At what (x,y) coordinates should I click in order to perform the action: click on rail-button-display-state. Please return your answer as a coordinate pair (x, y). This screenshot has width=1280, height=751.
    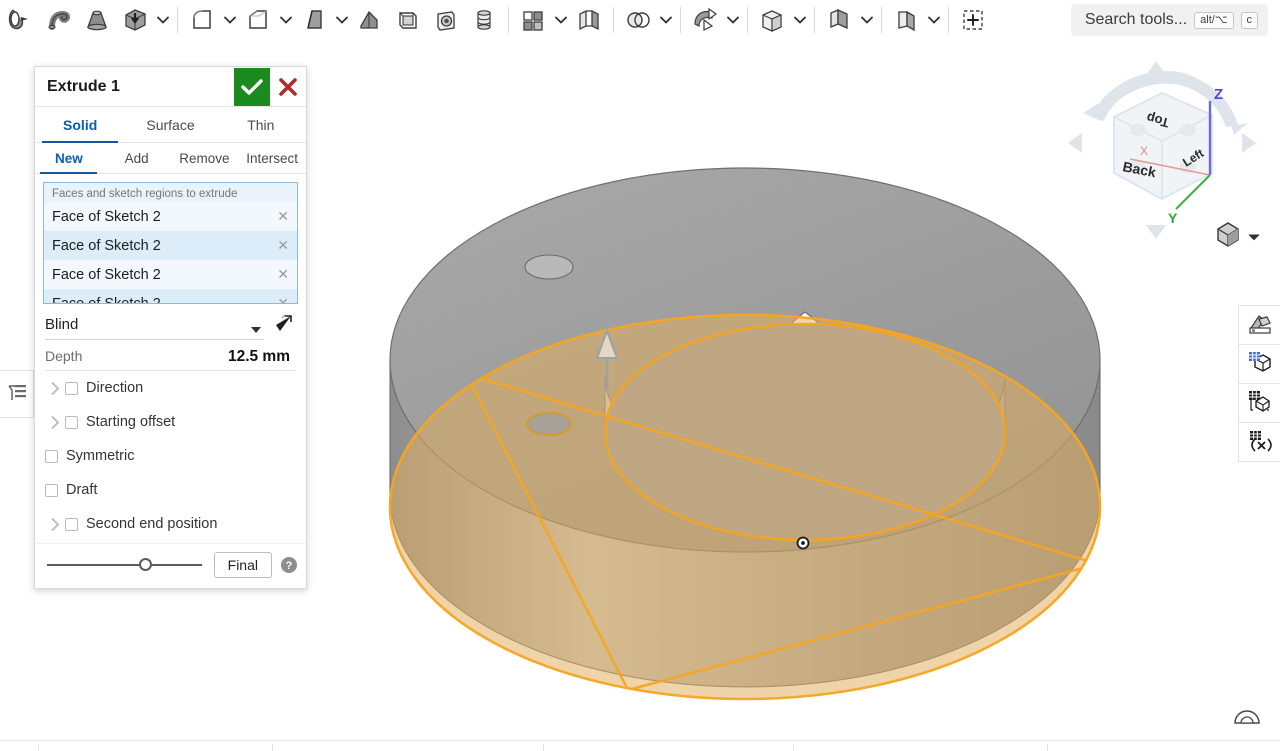
    Looking at the image, I should click on (1259, 364).